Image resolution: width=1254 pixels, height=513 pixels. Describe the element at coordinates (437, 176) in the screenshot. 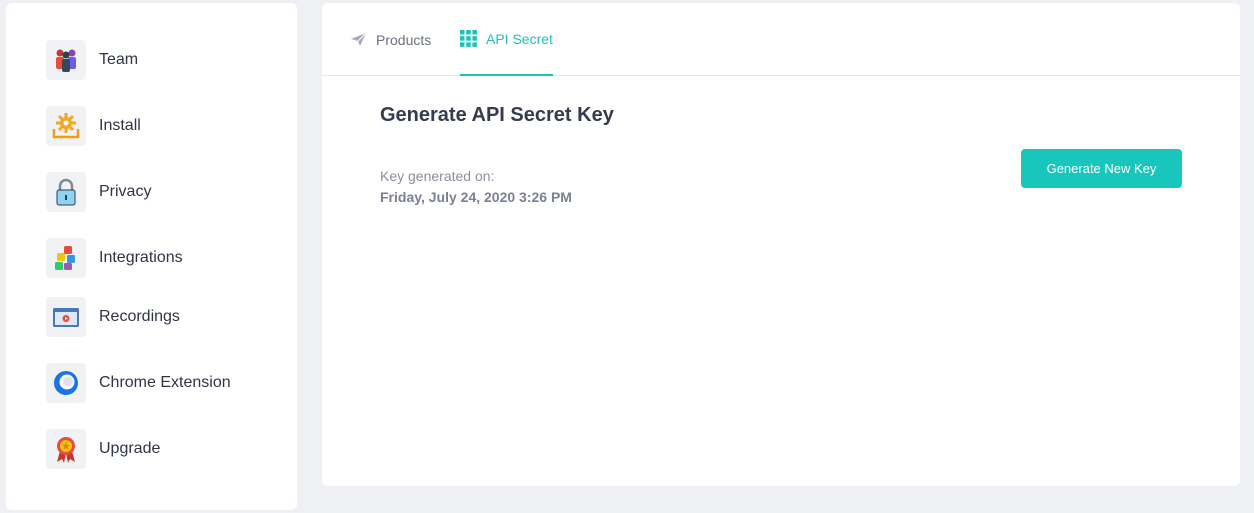

I see `key-generated-label: Key generated on:` at that location.